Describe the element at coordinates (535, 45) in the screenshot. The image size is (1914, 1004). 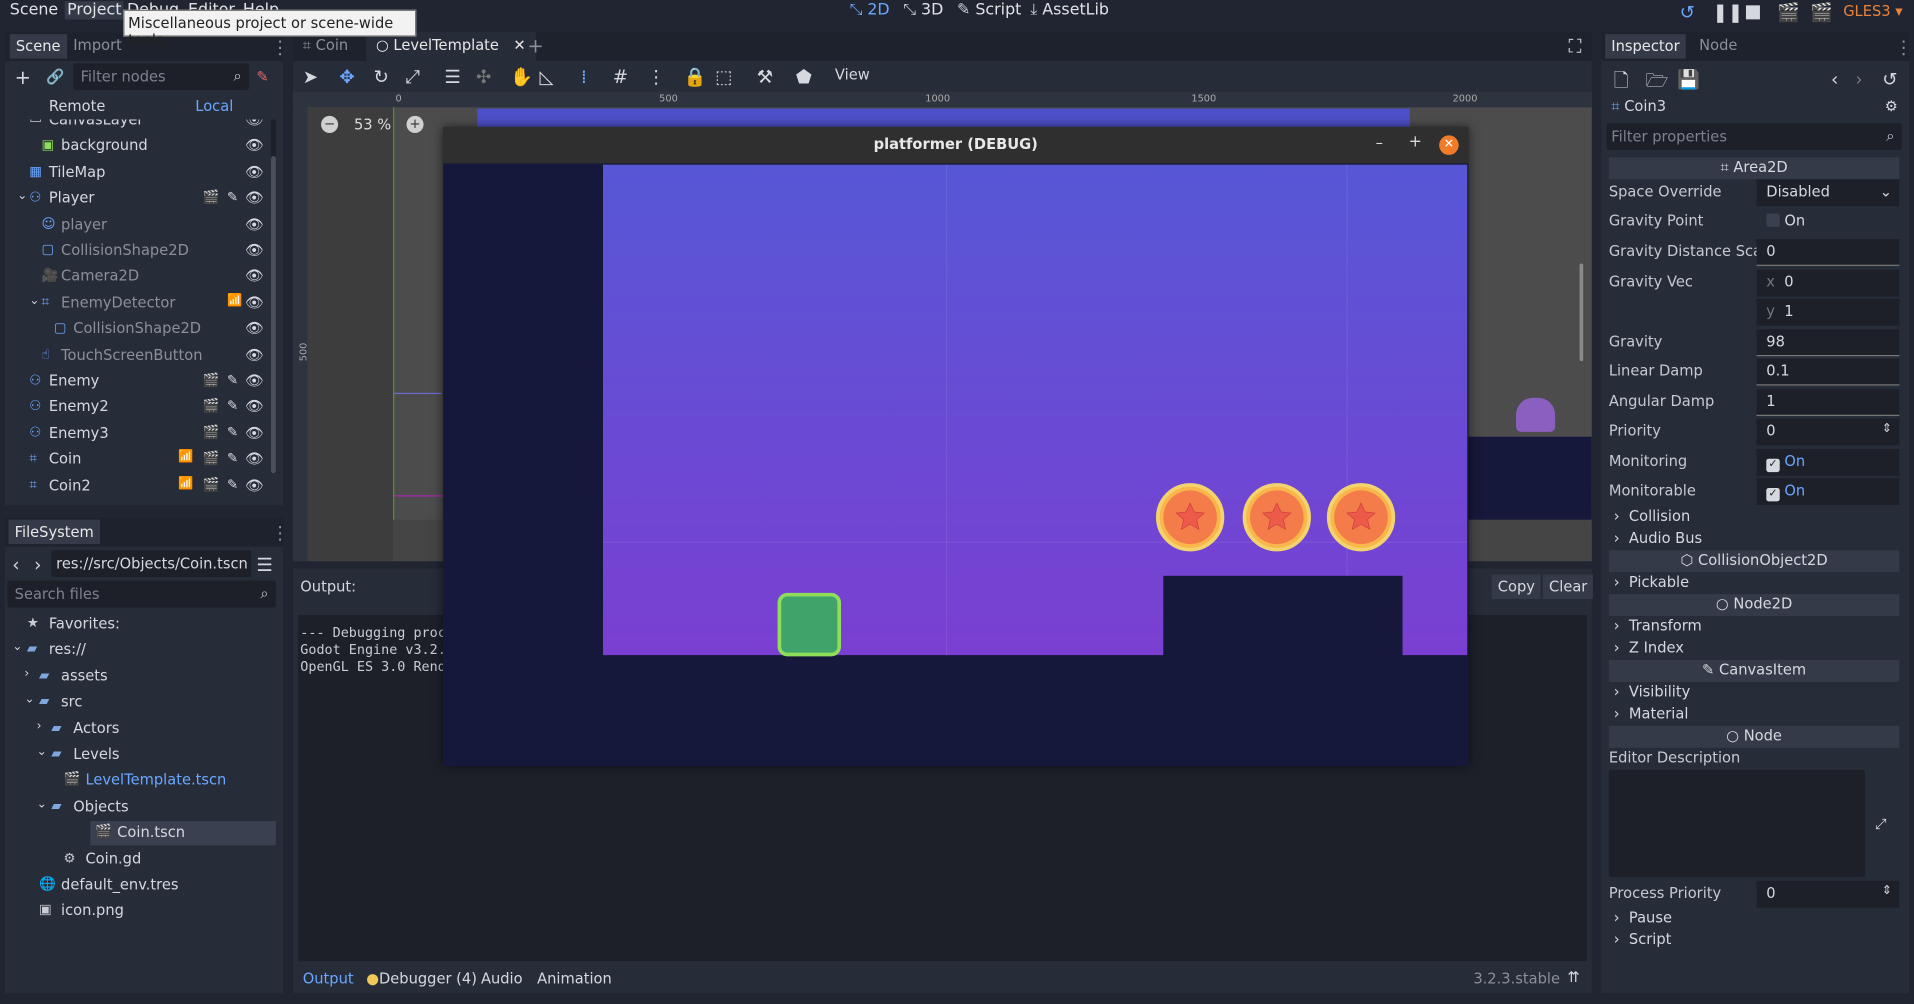
I see `new-tab-icon: +` at that location.